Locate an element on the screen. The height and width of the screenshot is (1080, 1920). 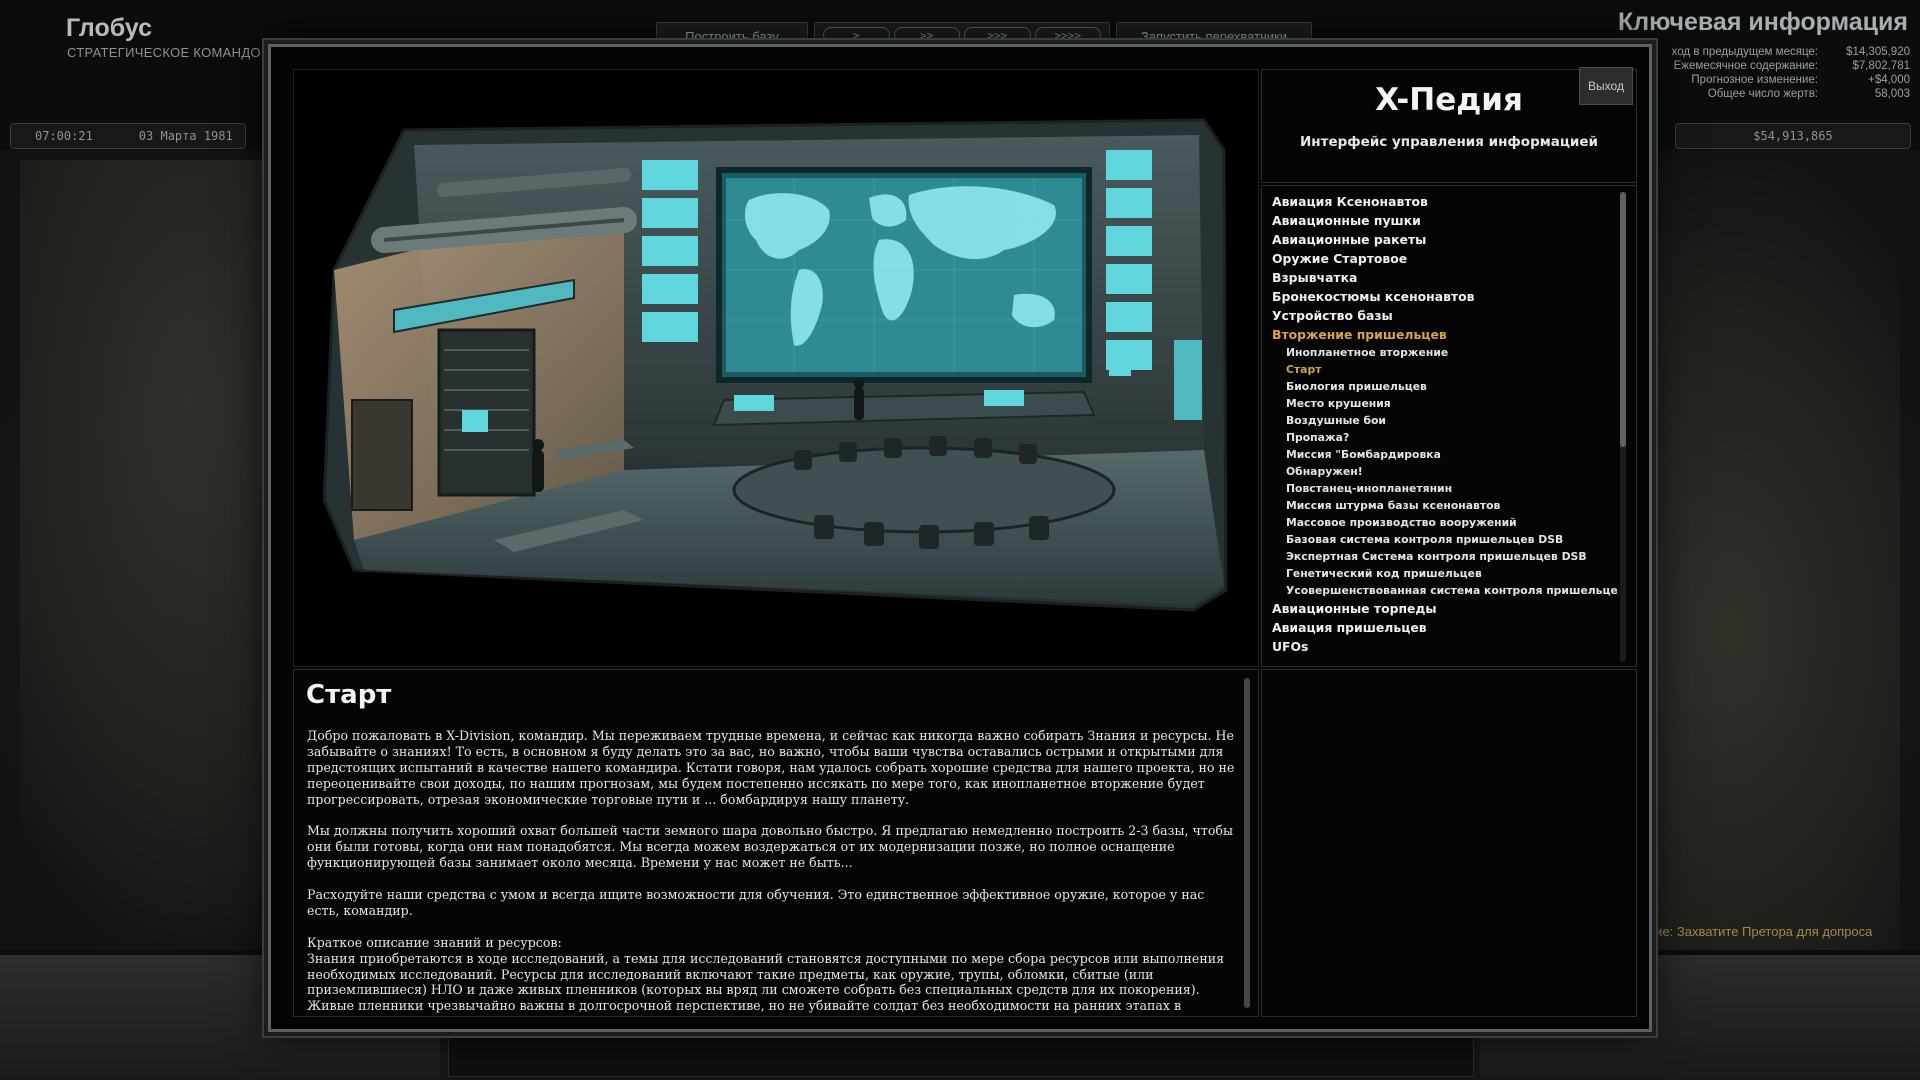
game-clock: 07:00:21 03 Марта 1981 is located at coordinates (128, 136).